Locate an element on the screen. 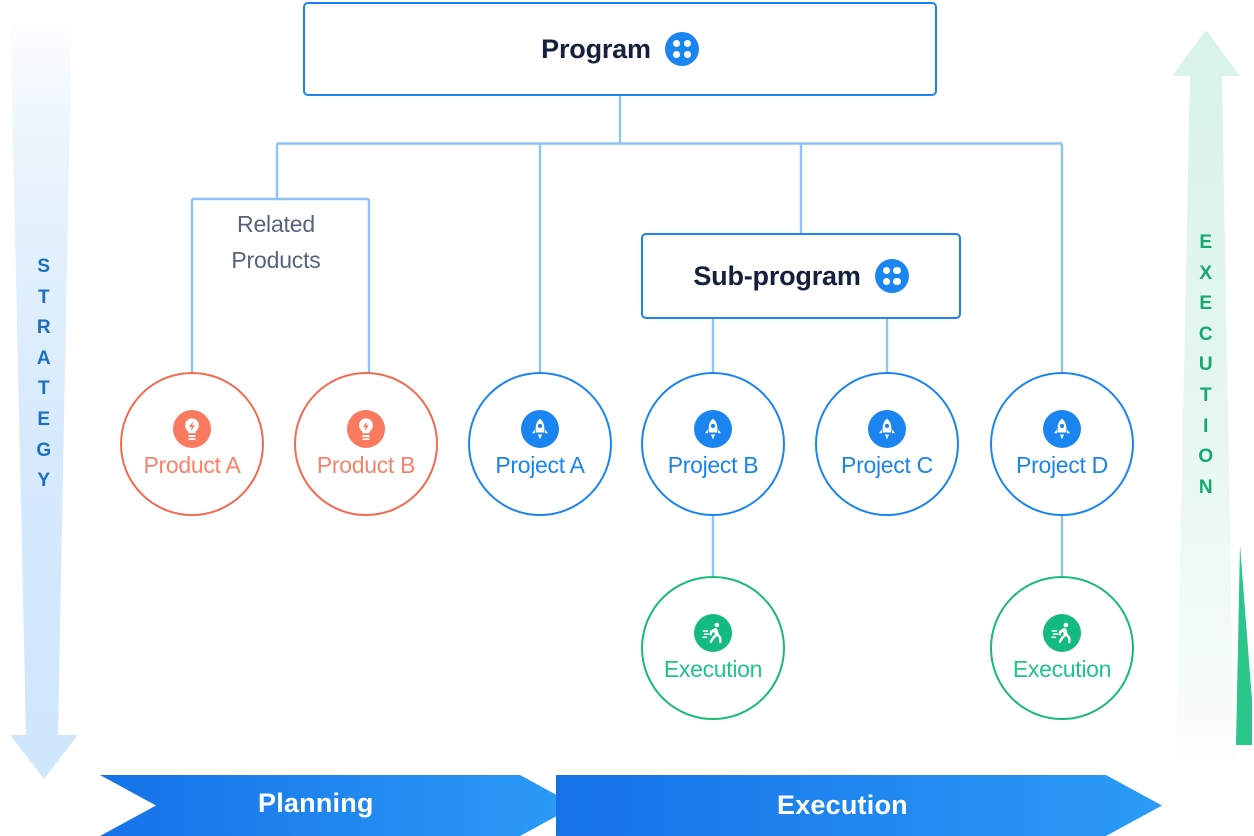 The image size is (1254, 836). execution-letter: X is located at coordinates (1206, 273).